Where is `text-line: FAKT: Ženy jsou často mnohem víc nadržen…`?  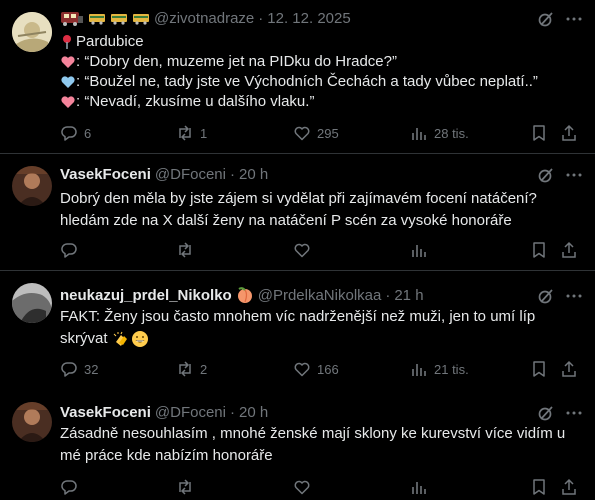
text-line: FAKT: Ženy jsou často mnohem víc nadržen… is located at coordinates (298, 316).